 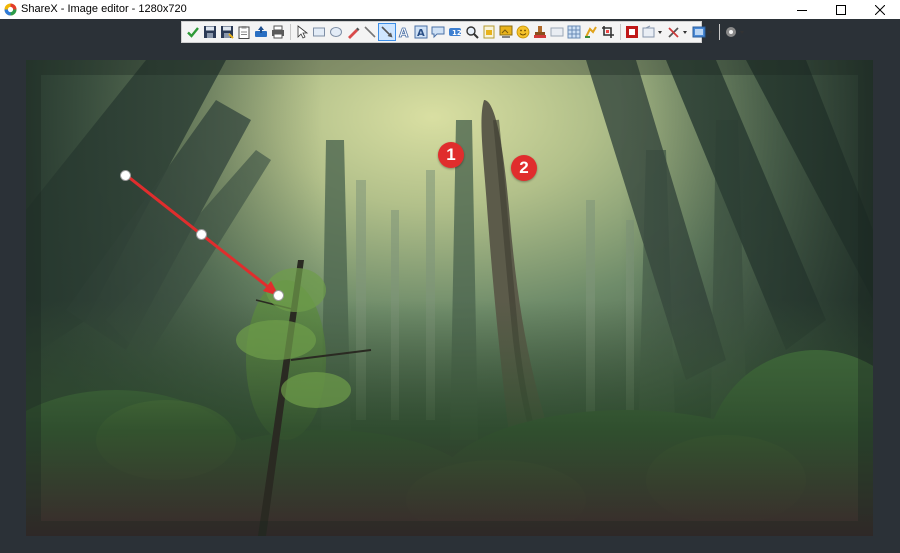 What do you see at coordinates (244, 32) in the screenshot?
I see `clipboard-icon` at bounding box center [244, 32].